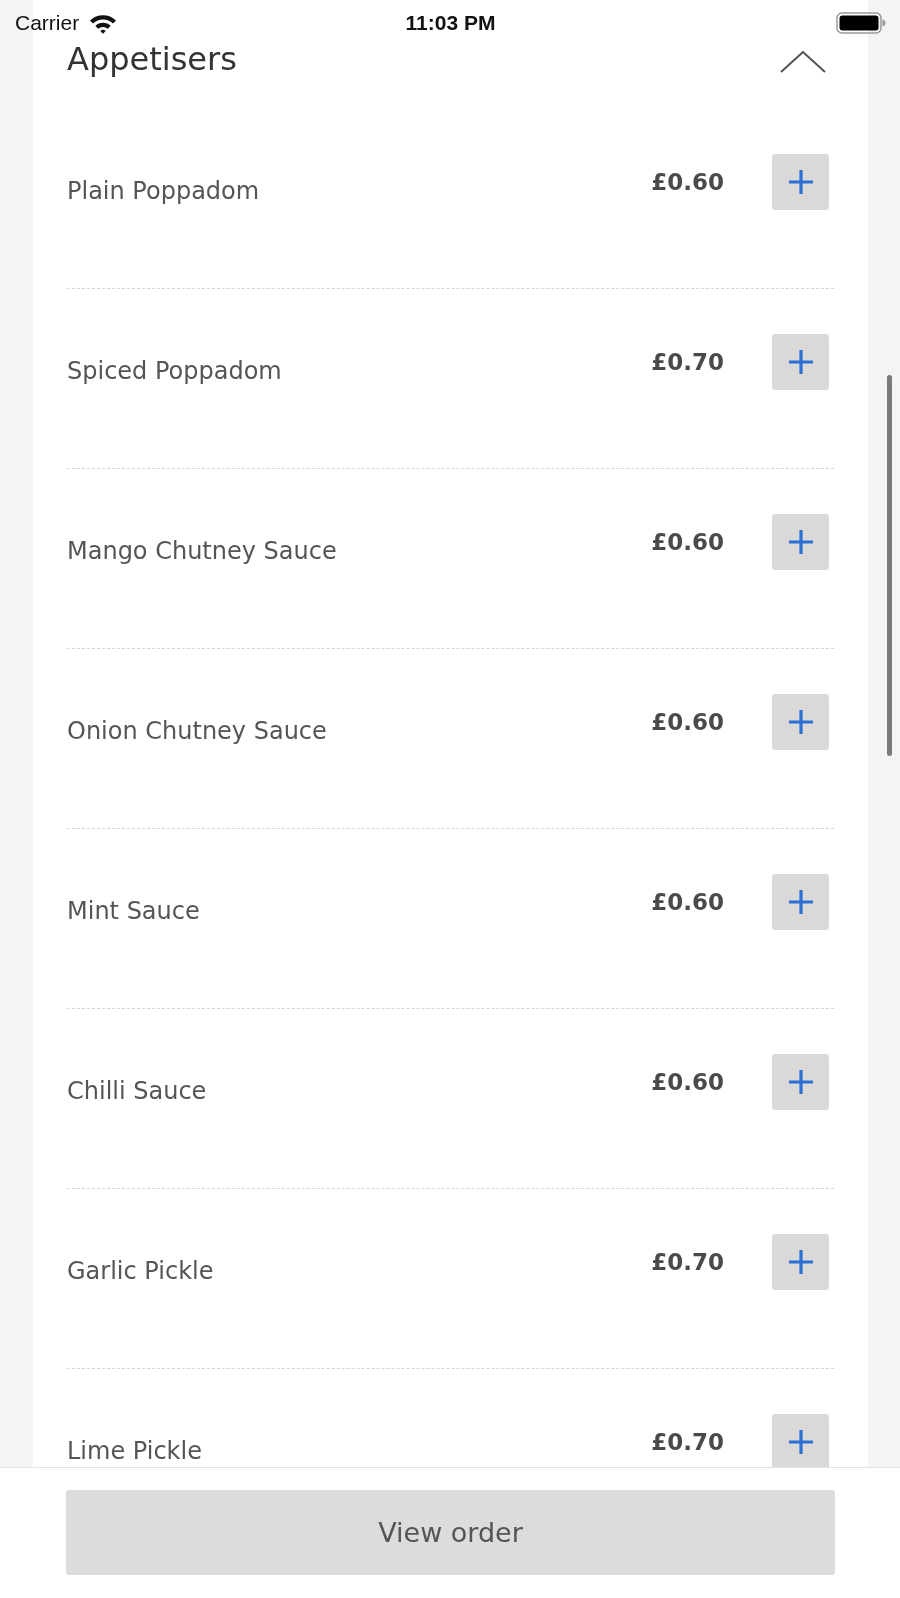 The image size is (900, 1598). What do you see at coordinates (152, 59) in the screenshot?
I see `section-title: Appetisers` at bounding box center [152, 59].